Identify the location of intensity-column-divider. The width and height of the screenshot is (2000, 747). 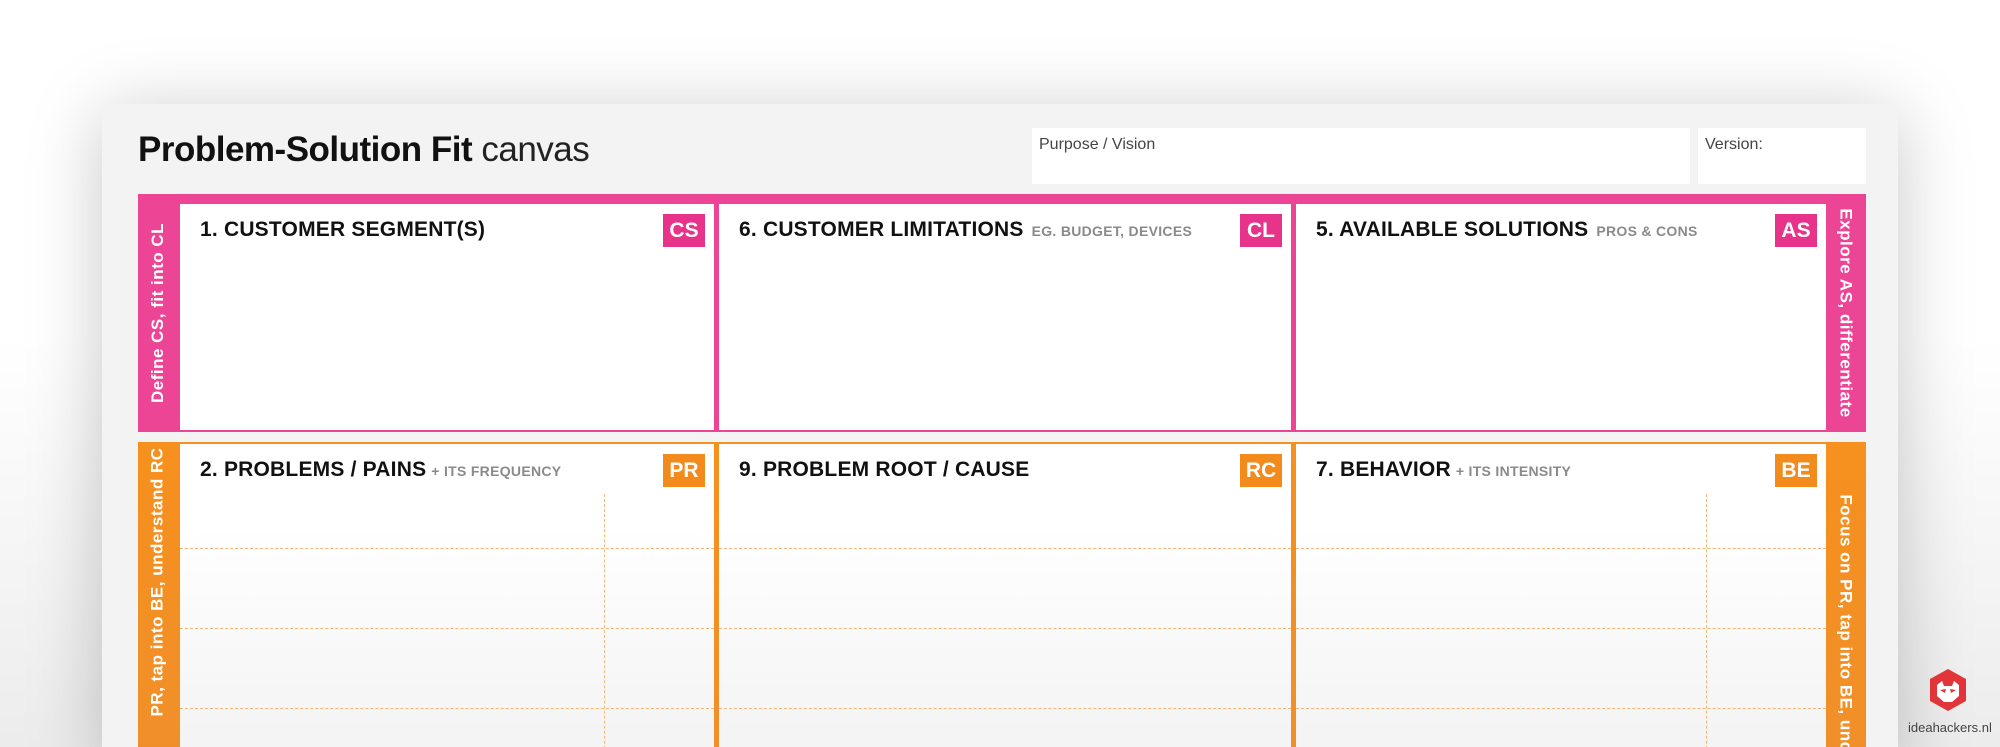
(1706, 620).